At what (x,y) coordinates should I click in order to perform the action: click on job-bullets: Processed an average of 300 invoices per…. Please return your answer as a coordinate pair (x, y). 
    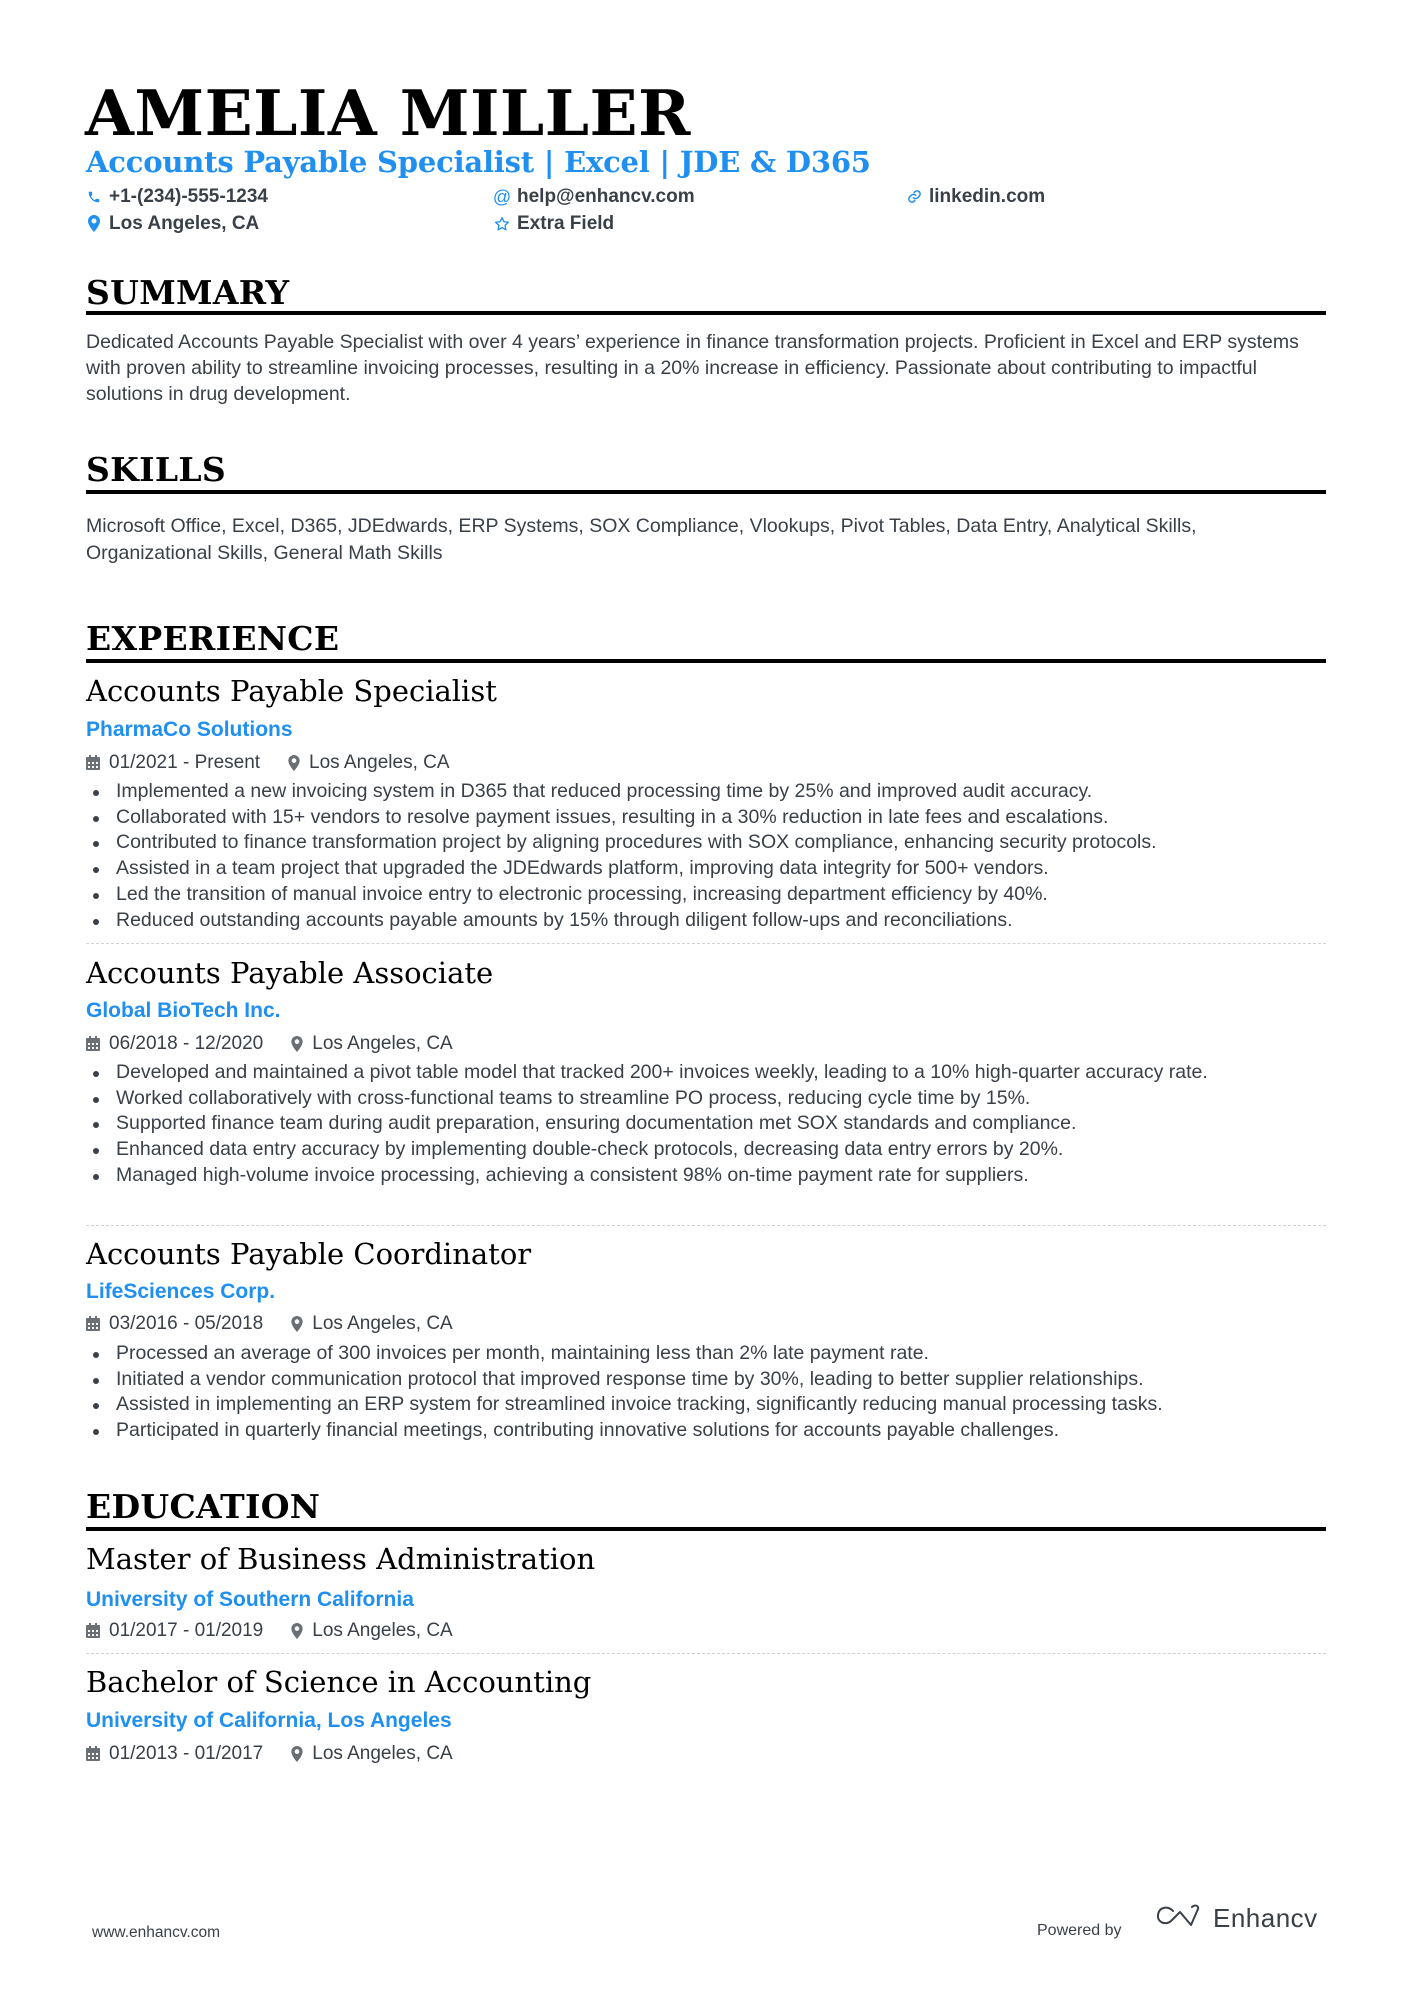
    Looking at the image, I should click on (711, 1392).